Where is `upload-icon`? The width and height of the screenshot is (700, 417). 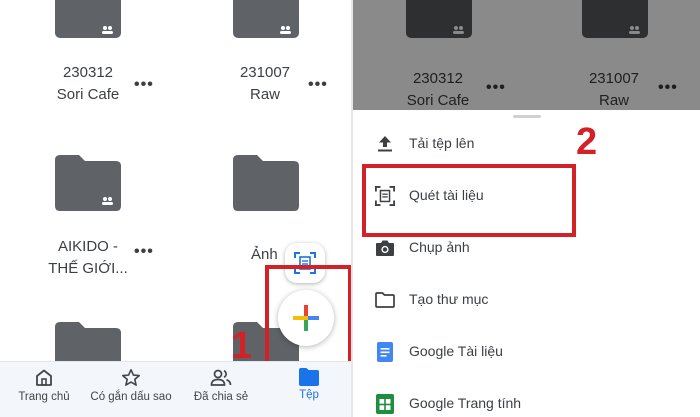
upload-icon is located at coordinates (385, 144).